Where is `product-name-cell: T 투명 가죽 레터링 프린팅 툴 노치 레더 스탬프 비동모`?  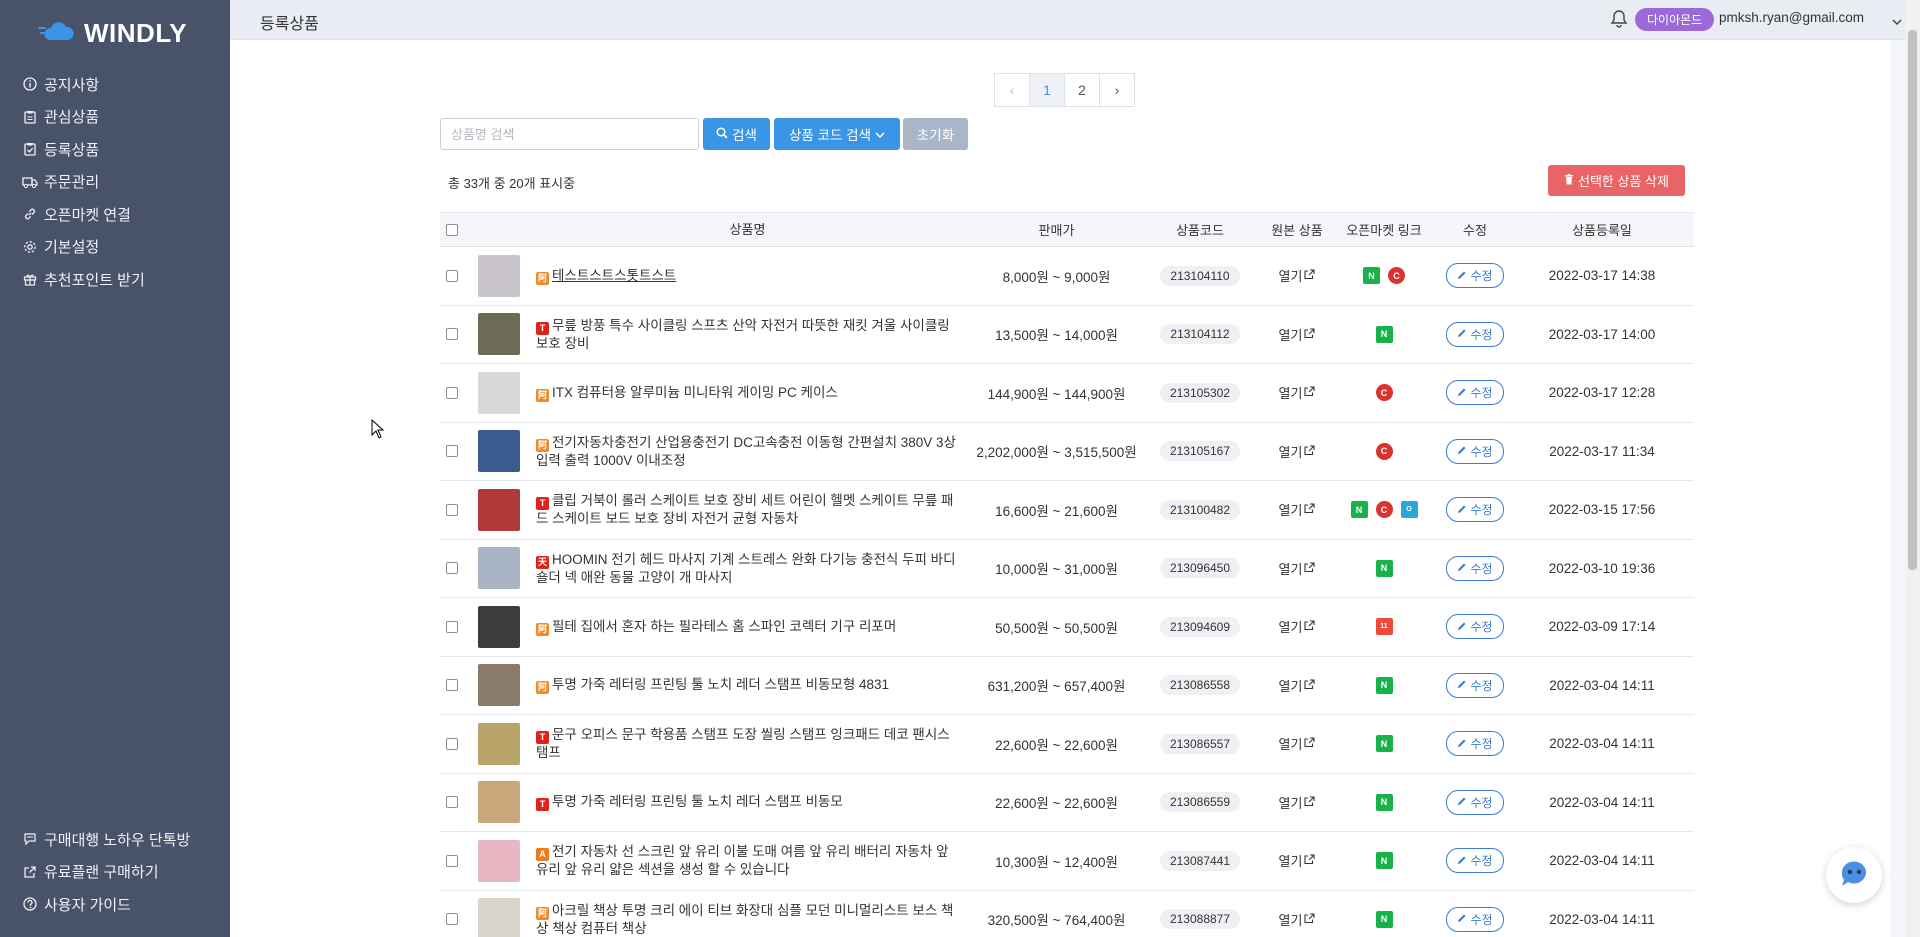 product-name-cell: T 투명 가죽 레터링 프린팅 툴 노치 레더 스탬프 비동모 is located at coordinates (751, 802).